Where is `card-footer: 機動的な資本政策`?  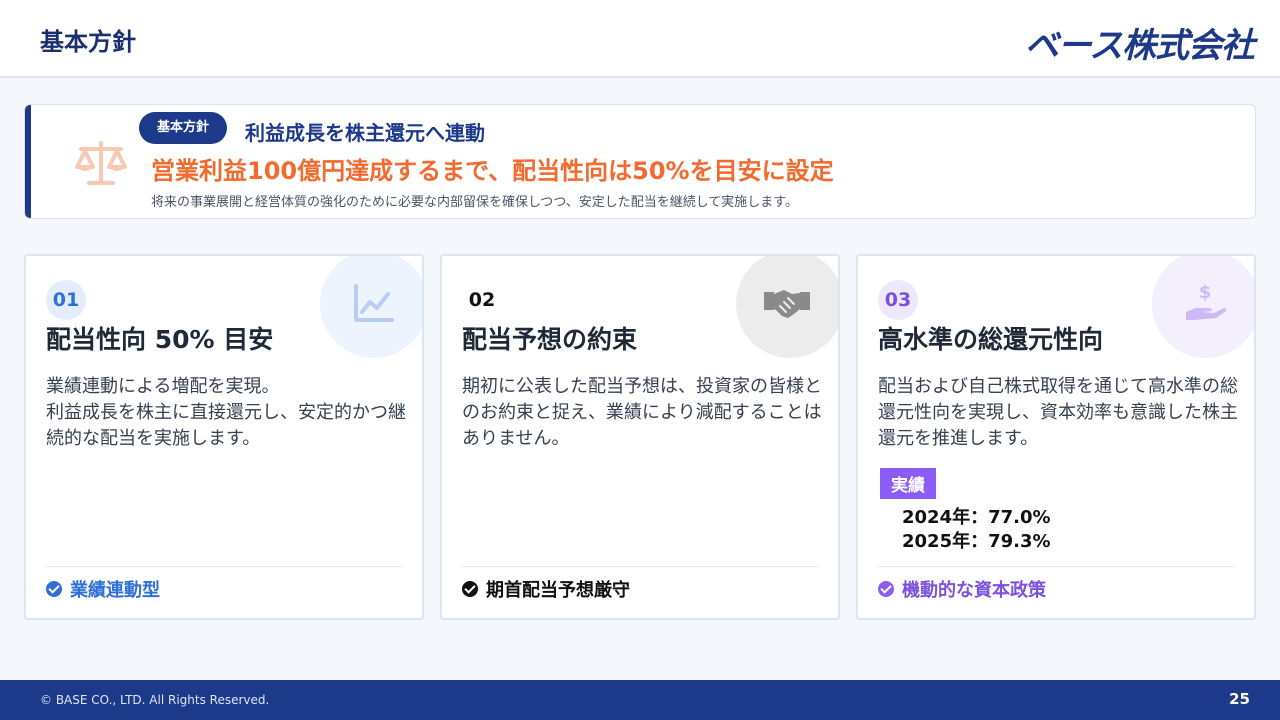 card-footer: 機動的な資本政策 is located at coordinates (962, 589).